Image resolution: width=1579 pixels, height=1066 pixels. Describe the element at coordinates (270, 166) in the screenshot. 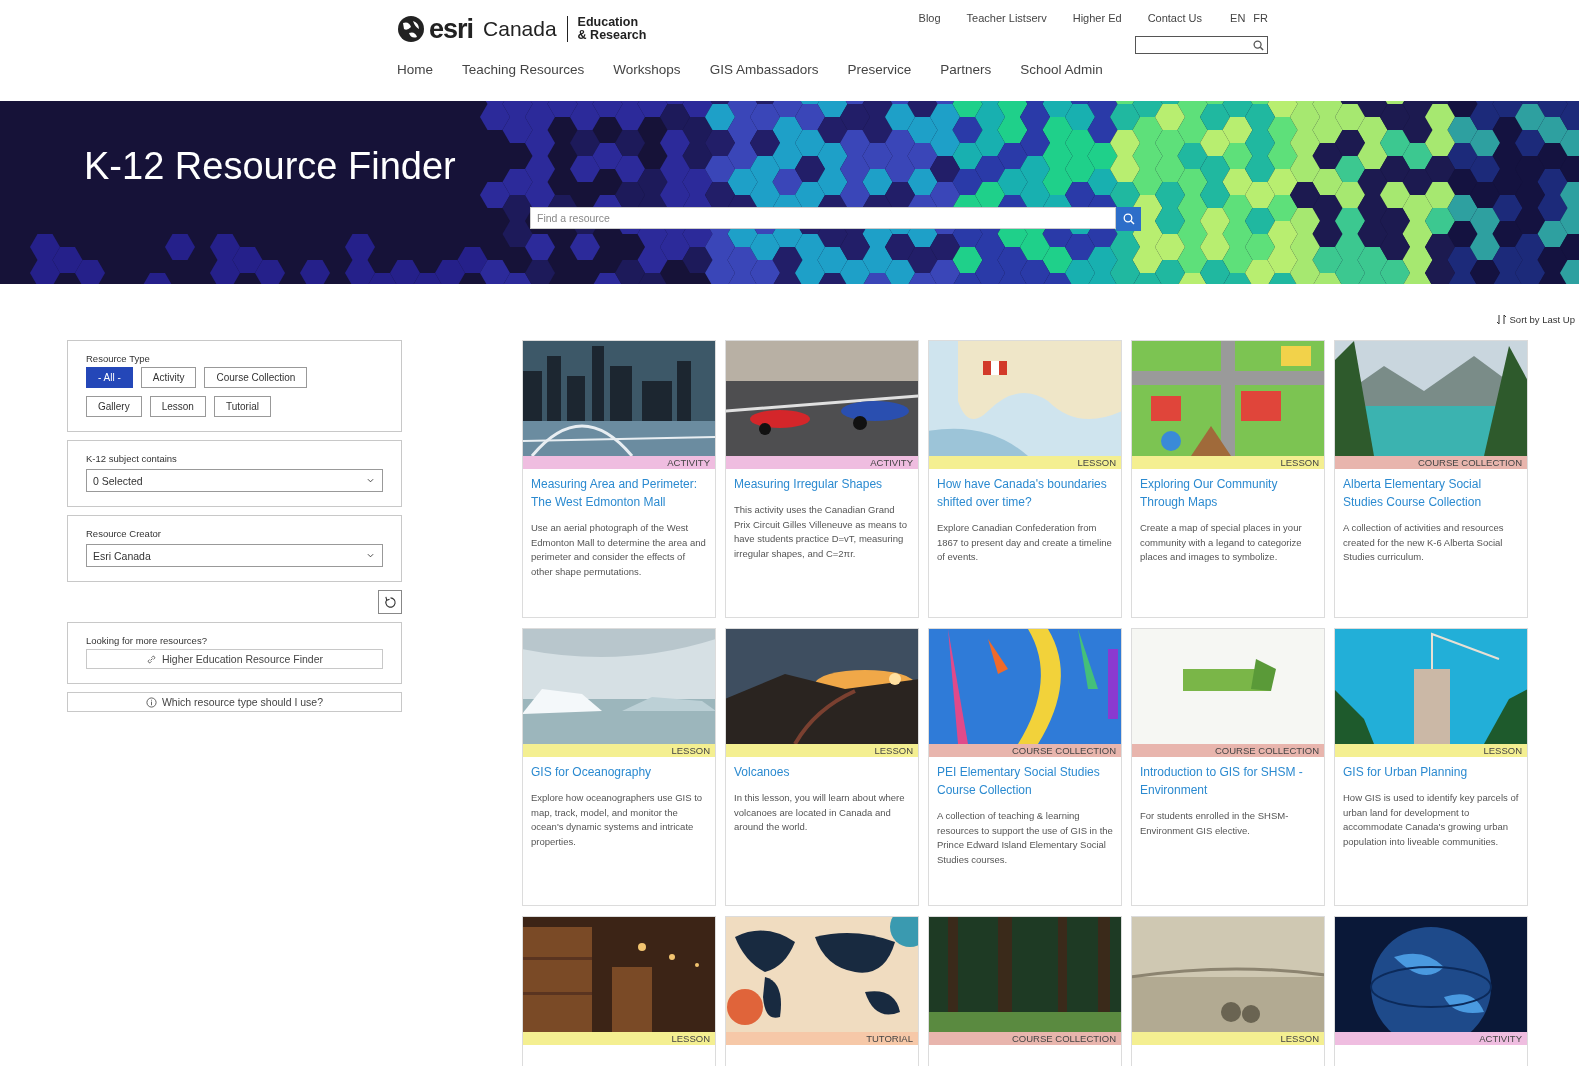

I see `page-title: K-12 Resource Finder` at that location.